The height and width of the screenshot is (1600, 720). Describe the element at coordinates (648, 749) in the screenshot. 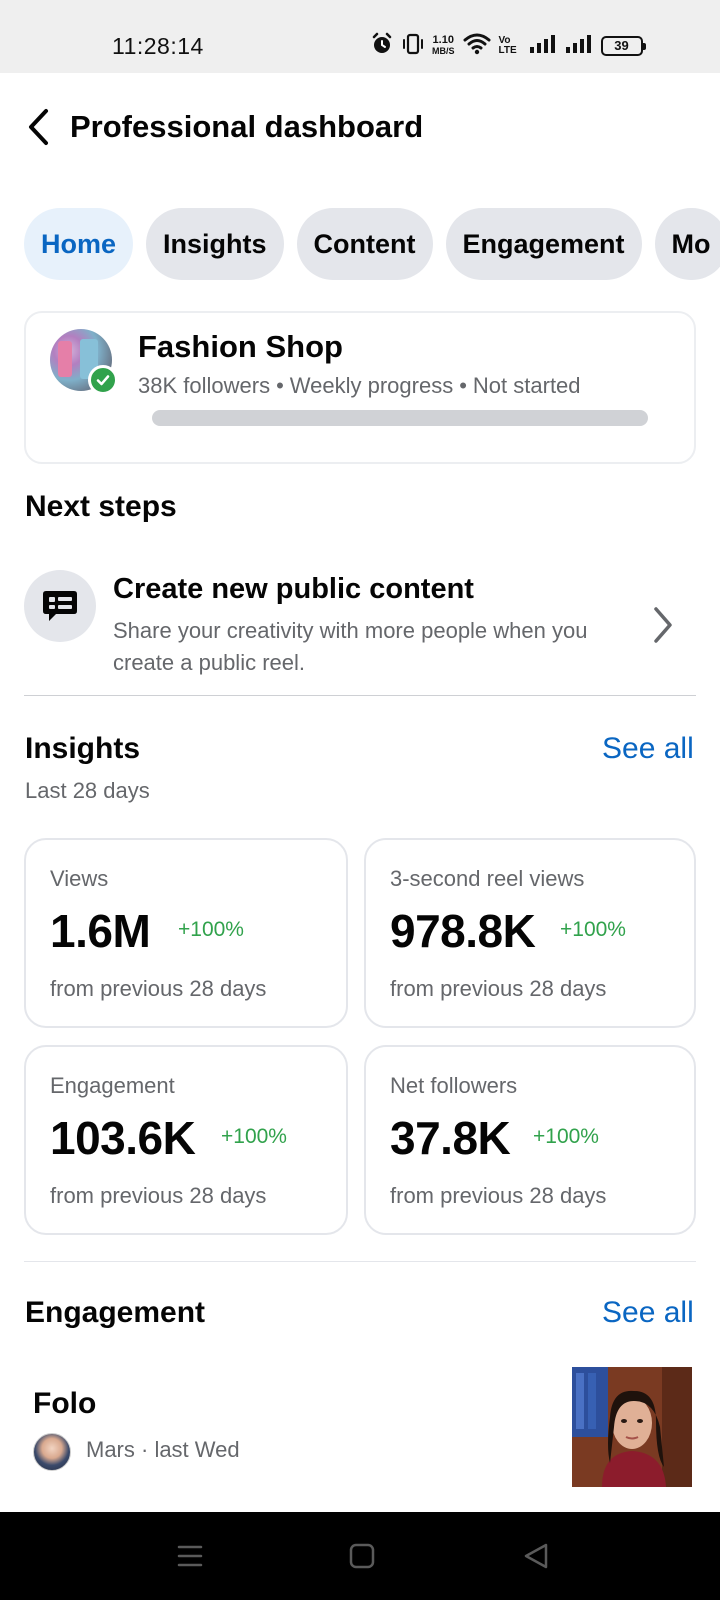

I see `insights-see-all-link: See all` at that location.